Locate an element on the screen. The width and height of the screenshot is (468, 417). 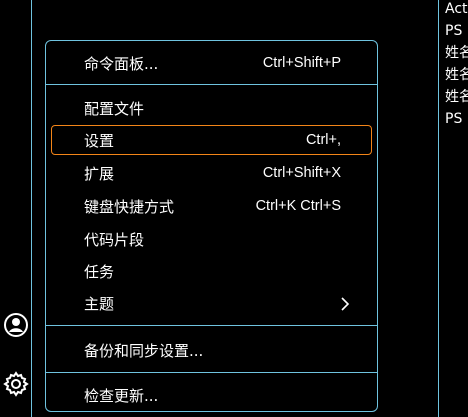
menu-item-extensions: 扩展 Ctrl+Shift+X is located at coordinates (211, 173).